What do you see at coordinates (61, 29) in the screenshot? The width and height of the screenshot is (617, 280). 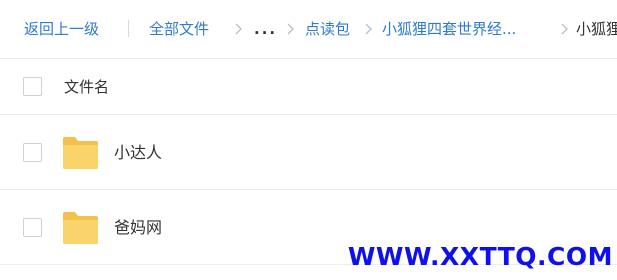 I see `back-button: 返回上一级` at bounding box center [61, 29].